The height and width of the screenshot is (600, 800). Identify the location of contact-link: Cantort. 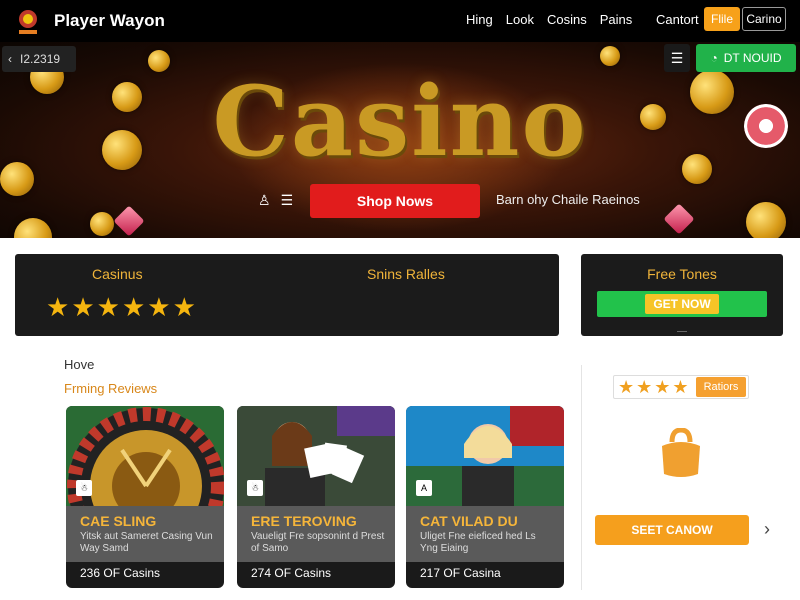
(677, 19).